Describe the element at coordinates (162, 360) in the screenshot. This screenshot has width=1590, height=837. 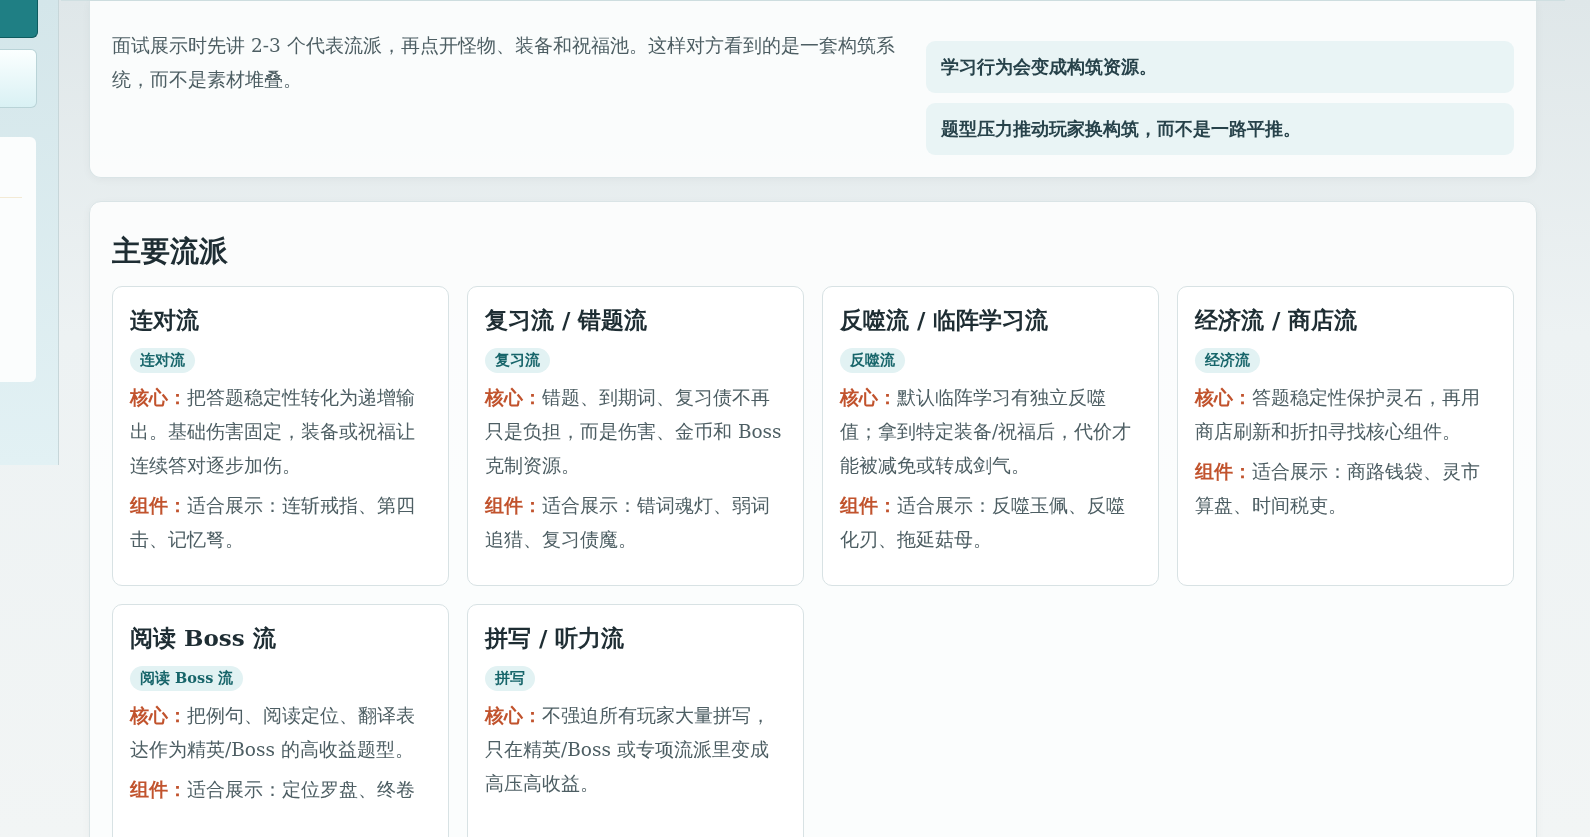
I see `school-tag: 连对流` at that location.